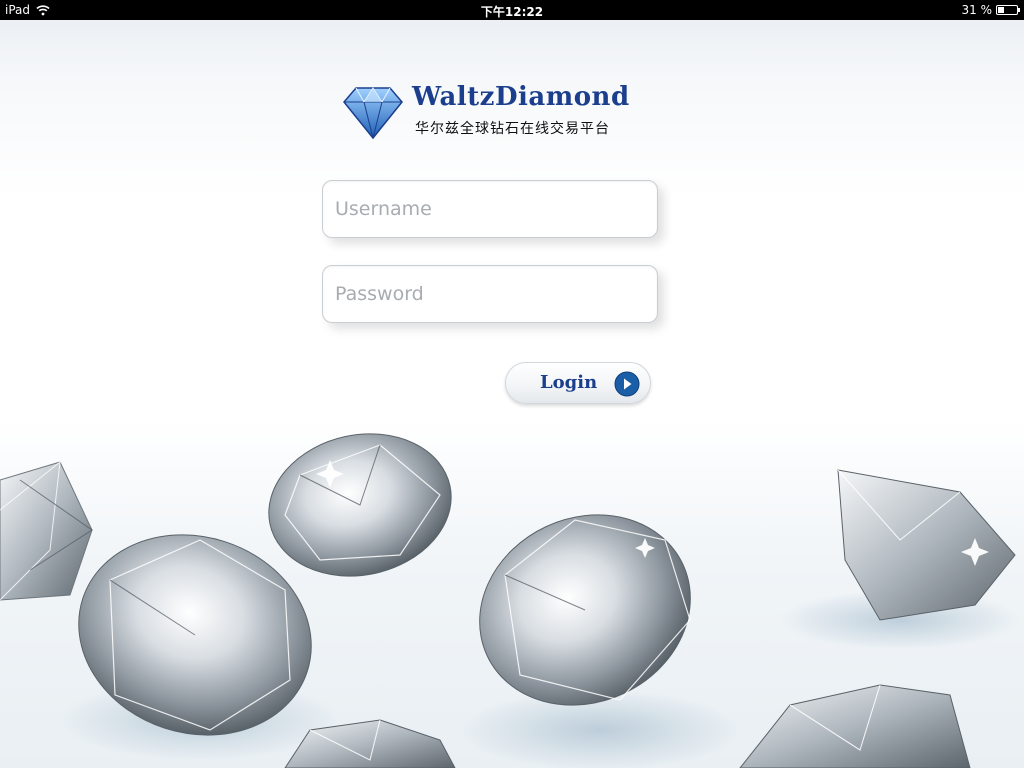  I want to click on battery-percent: 31 %, so click(977, 10).